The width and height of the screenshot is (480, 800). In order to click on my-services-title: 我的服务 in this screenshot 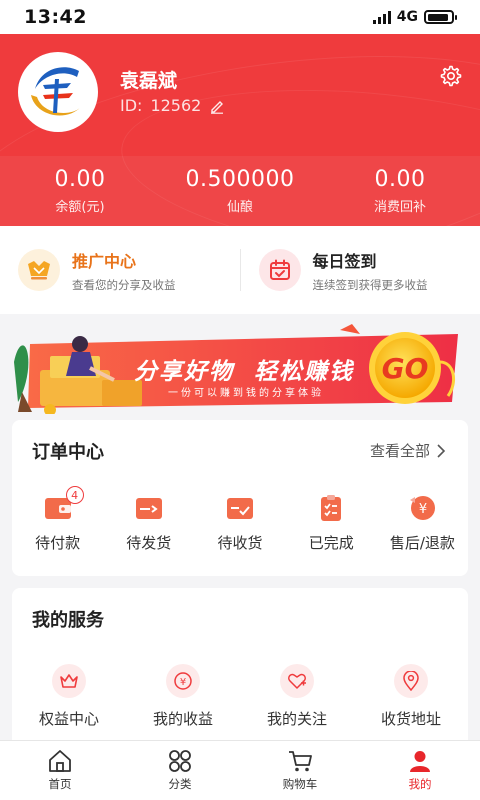, I will do `click(68, 620)`.